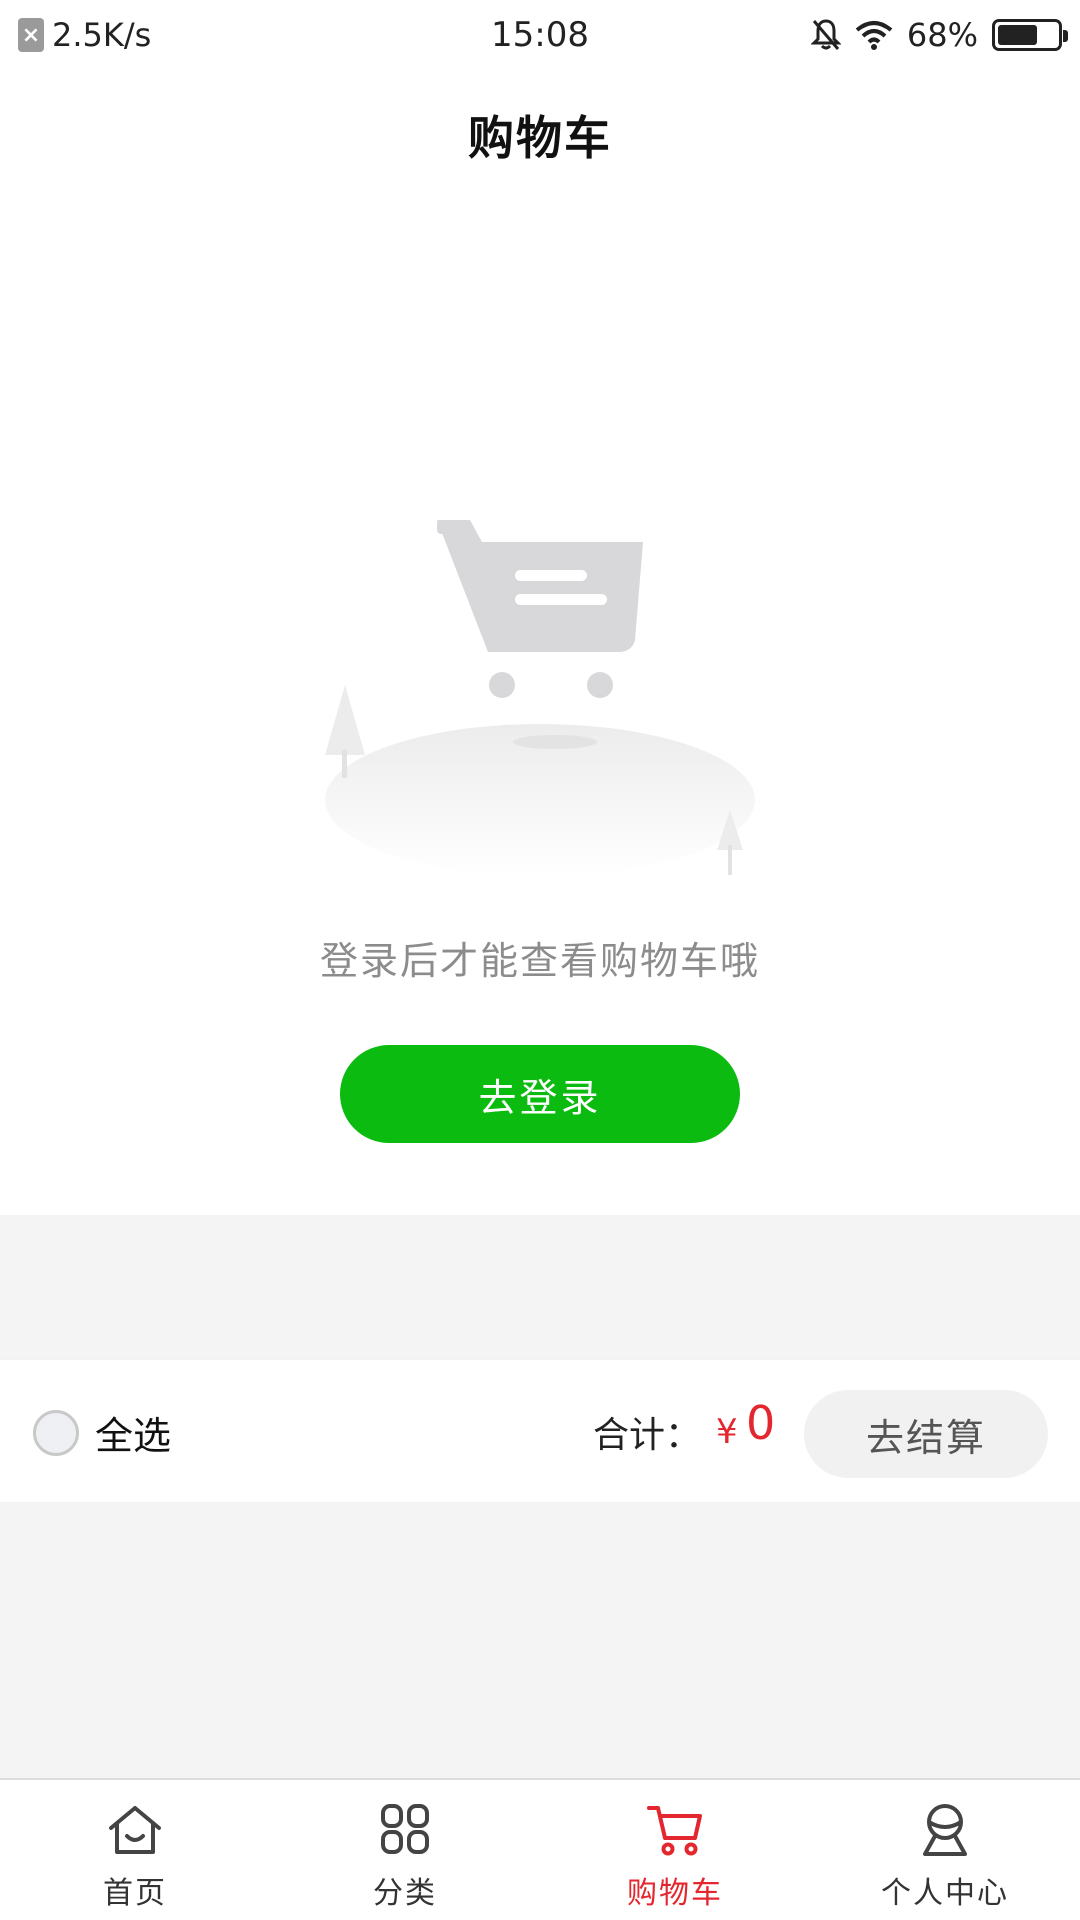  I want to click on tab-profile: 个人中心, so click(945, 1850).